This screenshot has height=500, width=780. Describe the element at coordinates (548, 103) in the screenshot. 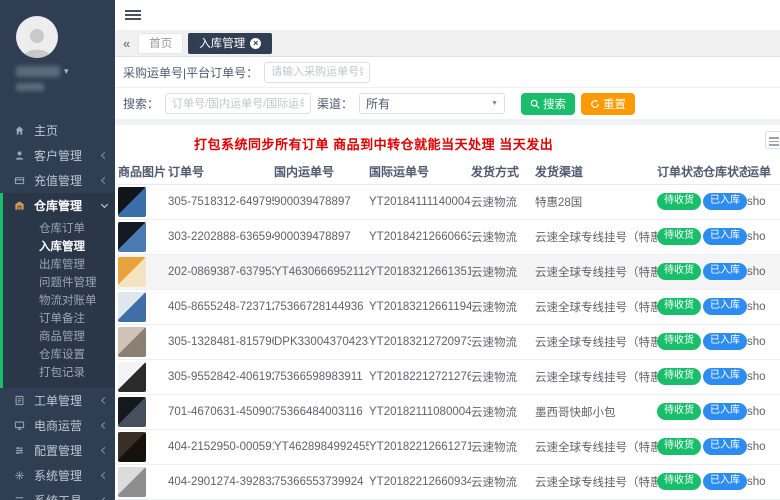

I see `search-button: 搜索` at that location.